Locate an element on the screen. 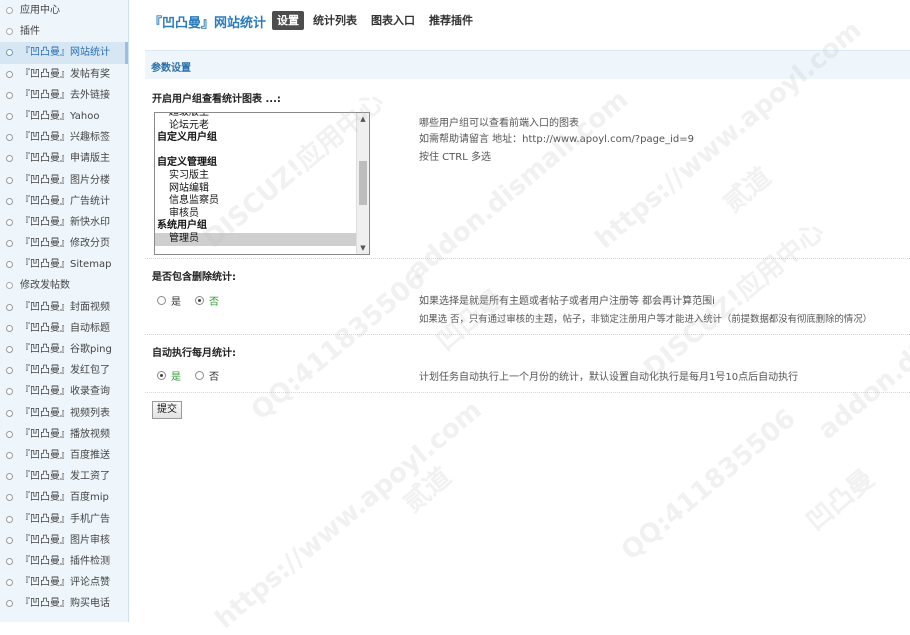 This screenshot has height=635, width=910. deleted-radio-group: 是 否 is located at coordinates (195, 300).